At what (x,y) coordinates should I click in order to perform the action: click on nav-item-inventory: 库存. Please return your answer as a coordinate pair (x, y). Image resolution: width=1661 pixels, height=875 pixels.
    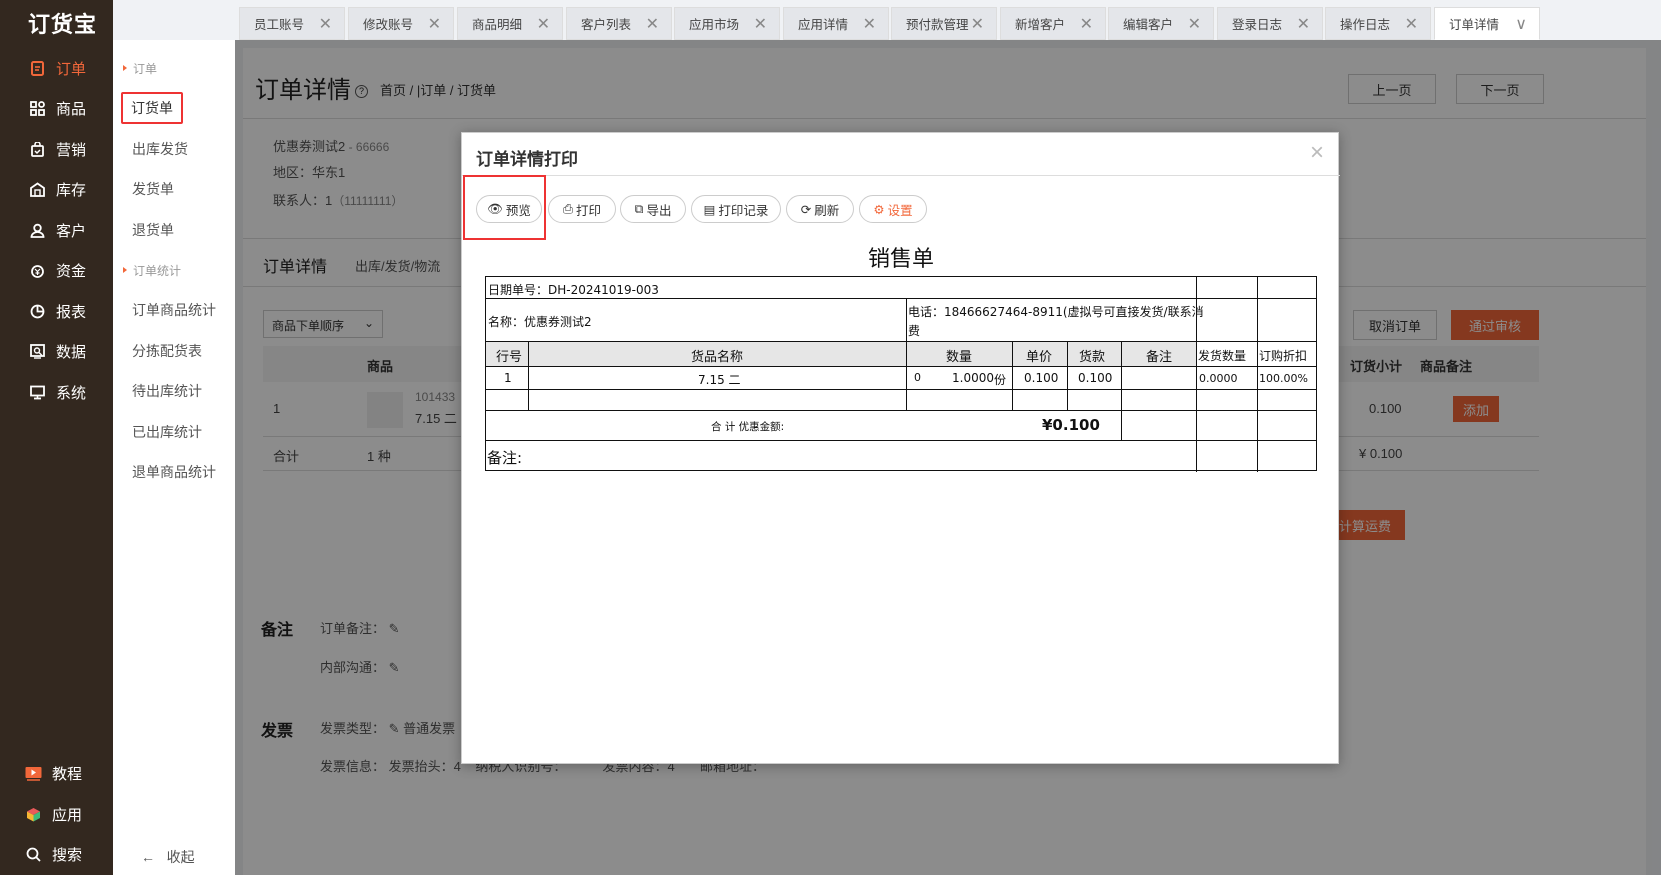
    Looking at the image, I should click on (56, 190).